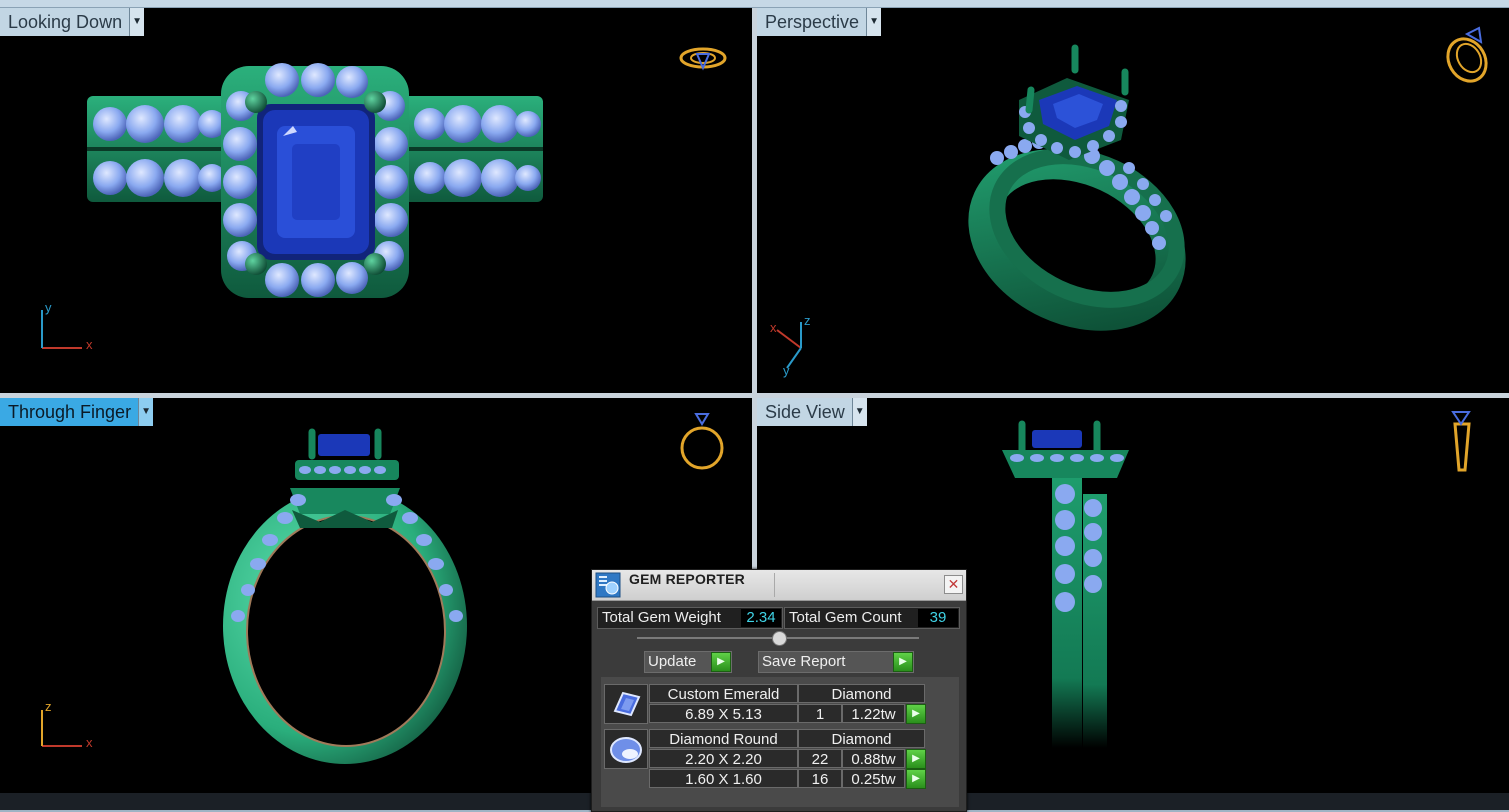  I want to click on gem-size-cell: 6.89 X 5.13, so click(723, 713).